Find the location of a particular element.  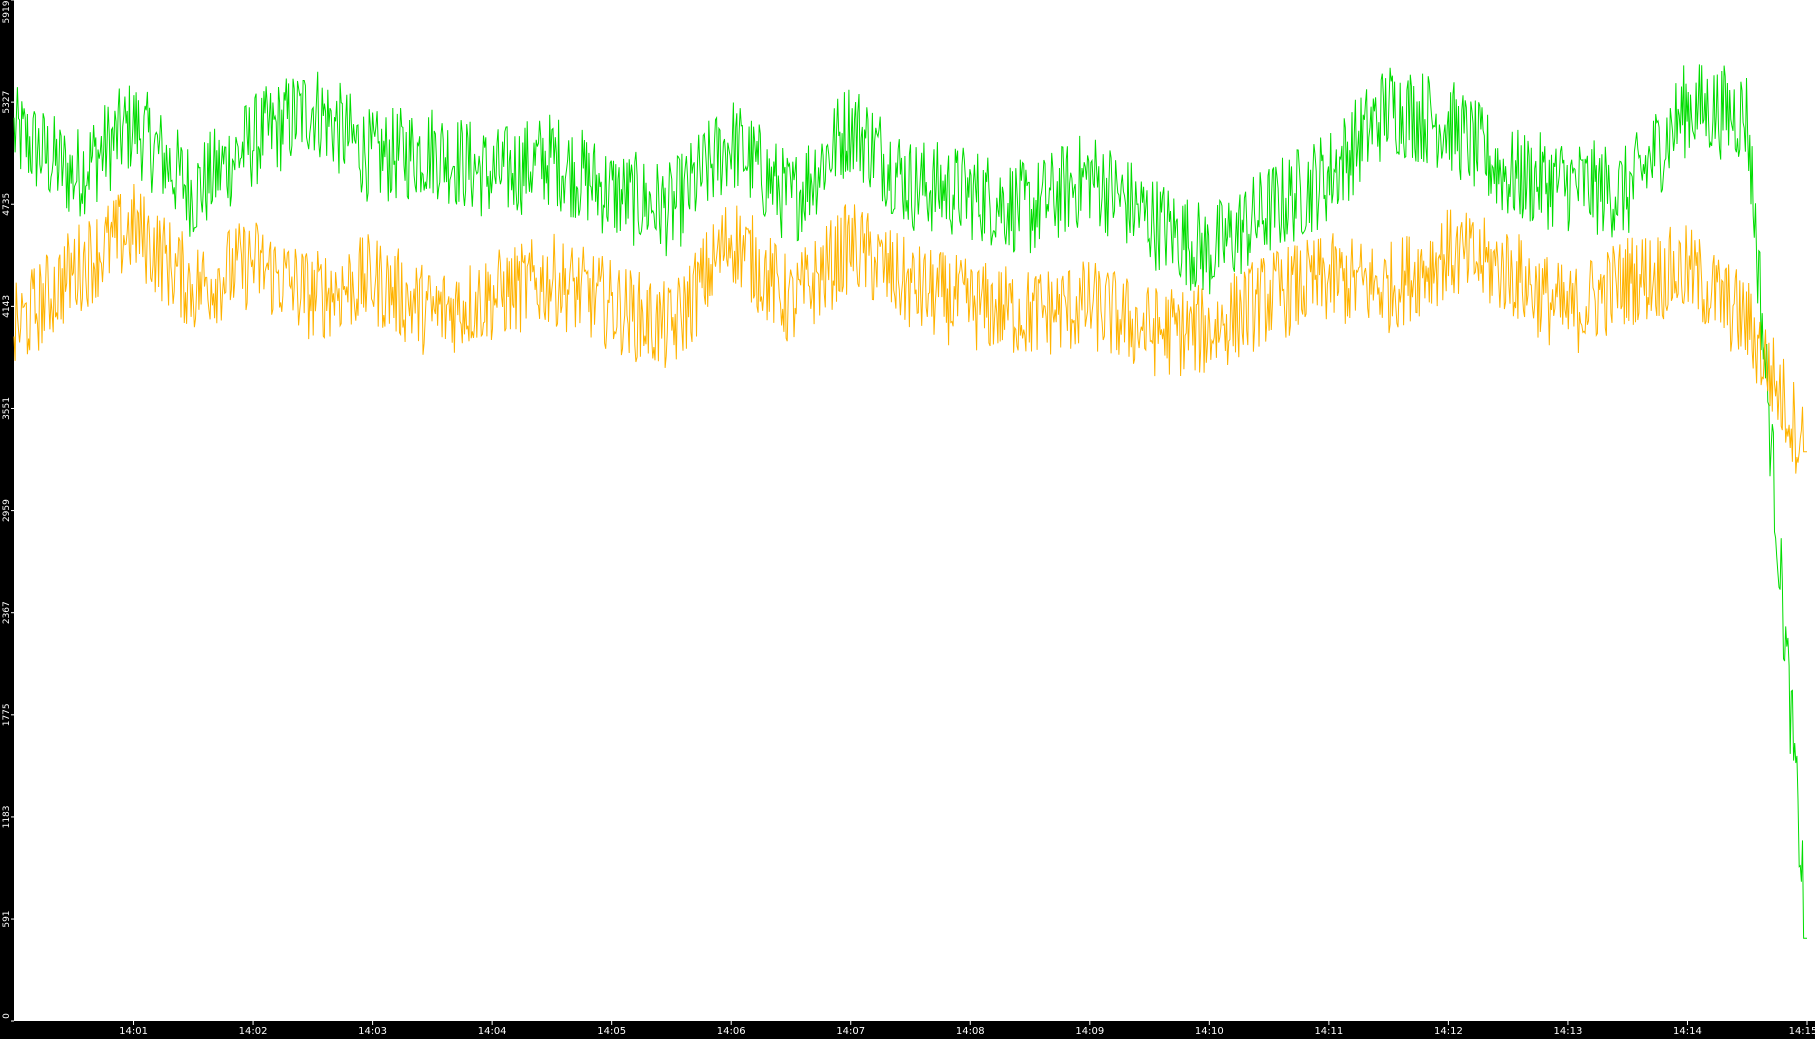

x-tick-label: 14:04 is located at coordinates (492, 1031).